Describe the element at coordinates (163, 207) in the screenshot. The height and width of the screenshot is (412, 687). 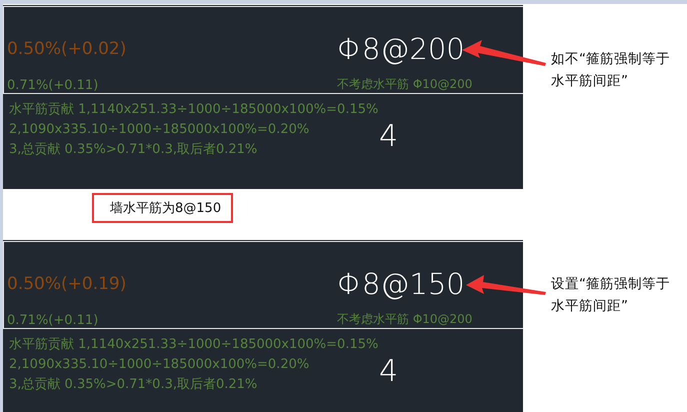
I see `note-label: 墙水平筋为8@150` at that location.